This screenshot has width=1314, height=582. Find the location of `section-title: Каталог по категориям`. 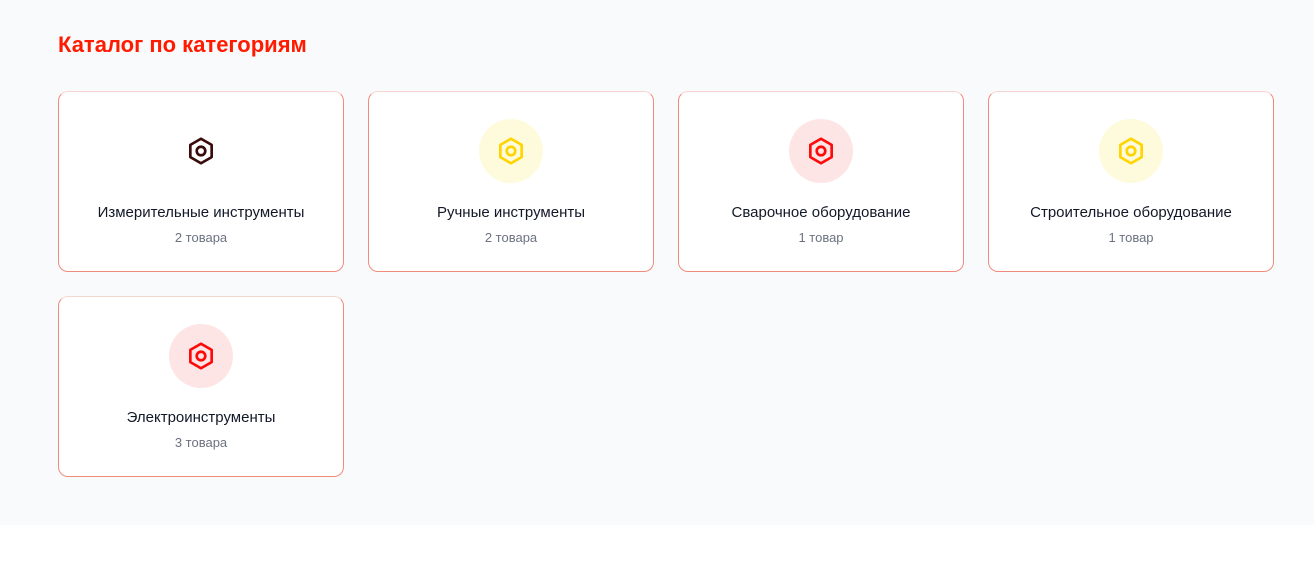

section-title: Каталог по категориям is located at coordinates (182, 44).